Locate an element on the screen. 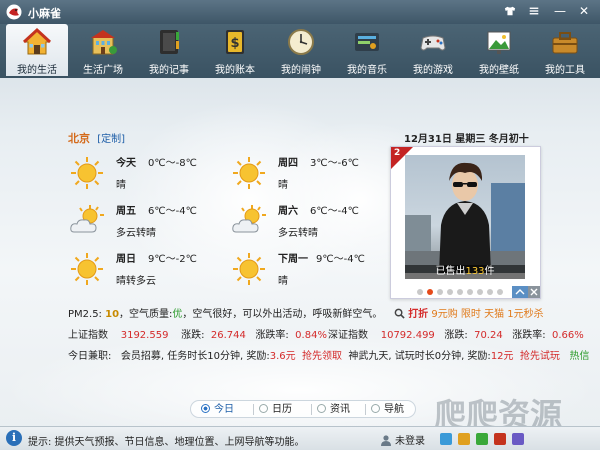 This screenshot has height=450, width=600. tab-calendar: 日历 is located at coordinates (275, 409).